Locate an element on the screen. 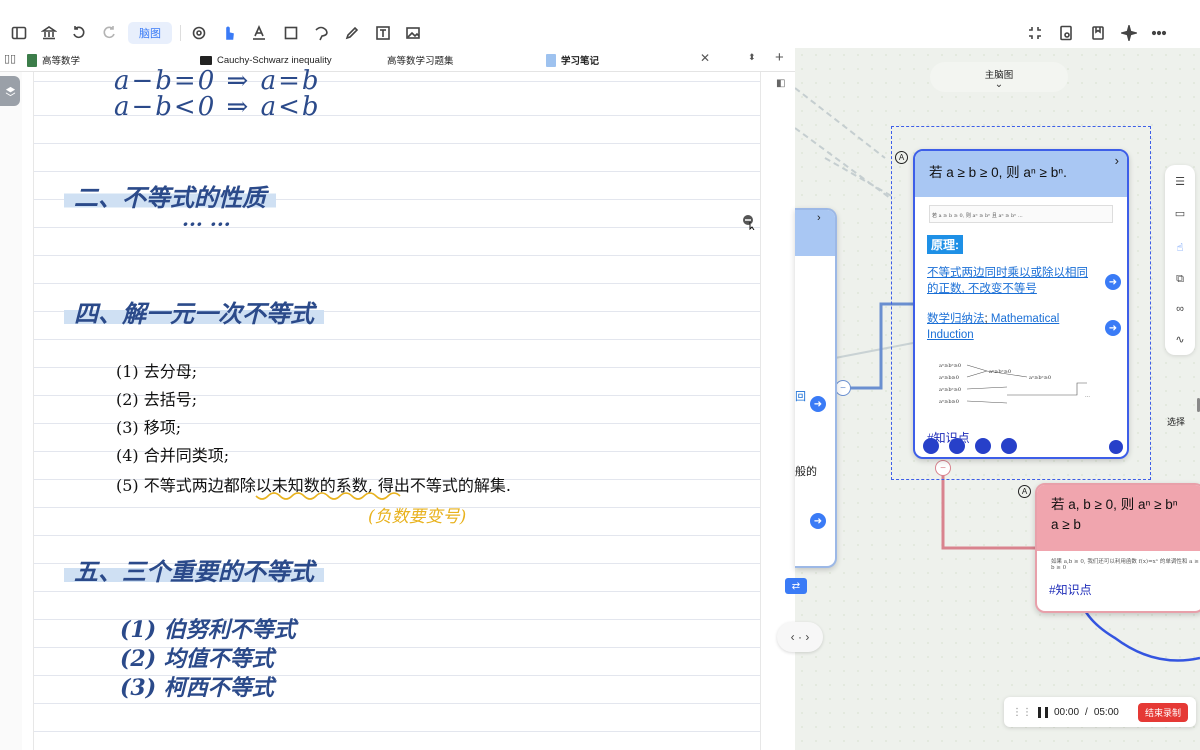 This screenshot has width=1200, height=750. copy-icon: ⧉ is located at coordinates (1180, 280).